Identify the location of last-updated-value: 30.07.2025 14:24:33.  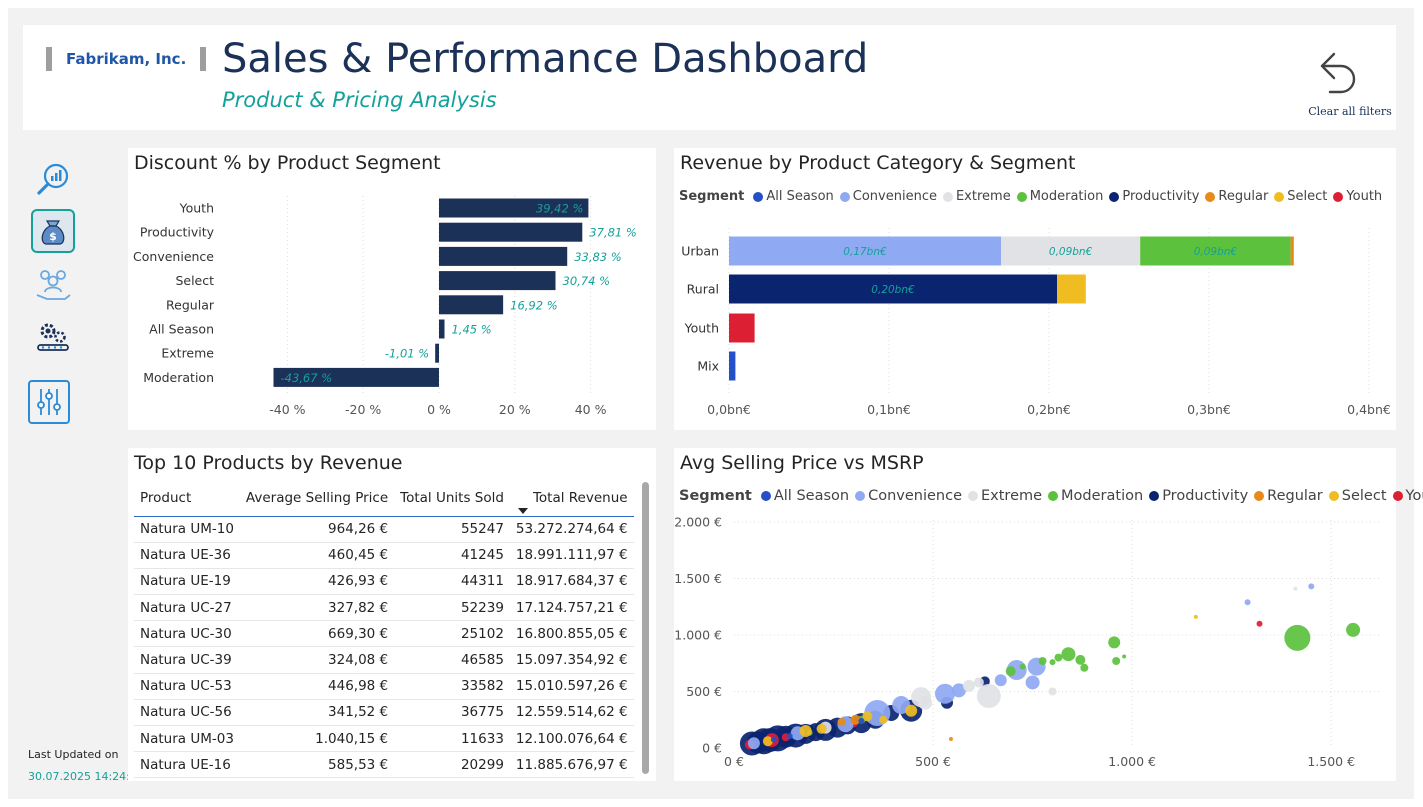
(86, 776).